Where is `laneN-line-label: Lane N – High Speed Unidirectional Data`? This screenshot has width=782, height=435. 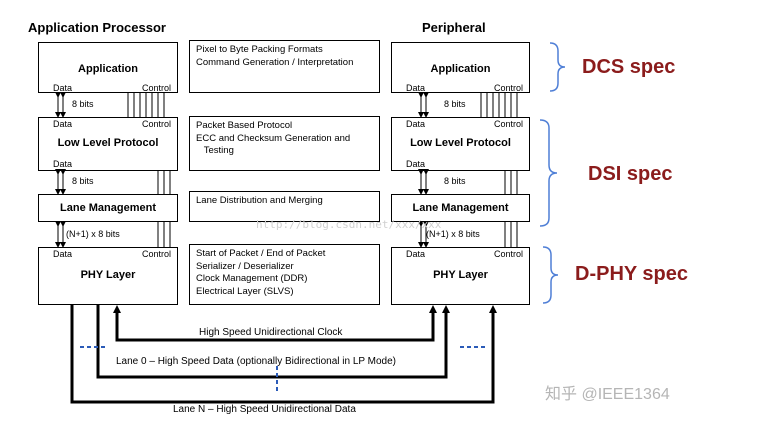
laneN-line-label: Lane N – High Speed Unidirectional Data is located at coordinates (264, 409).